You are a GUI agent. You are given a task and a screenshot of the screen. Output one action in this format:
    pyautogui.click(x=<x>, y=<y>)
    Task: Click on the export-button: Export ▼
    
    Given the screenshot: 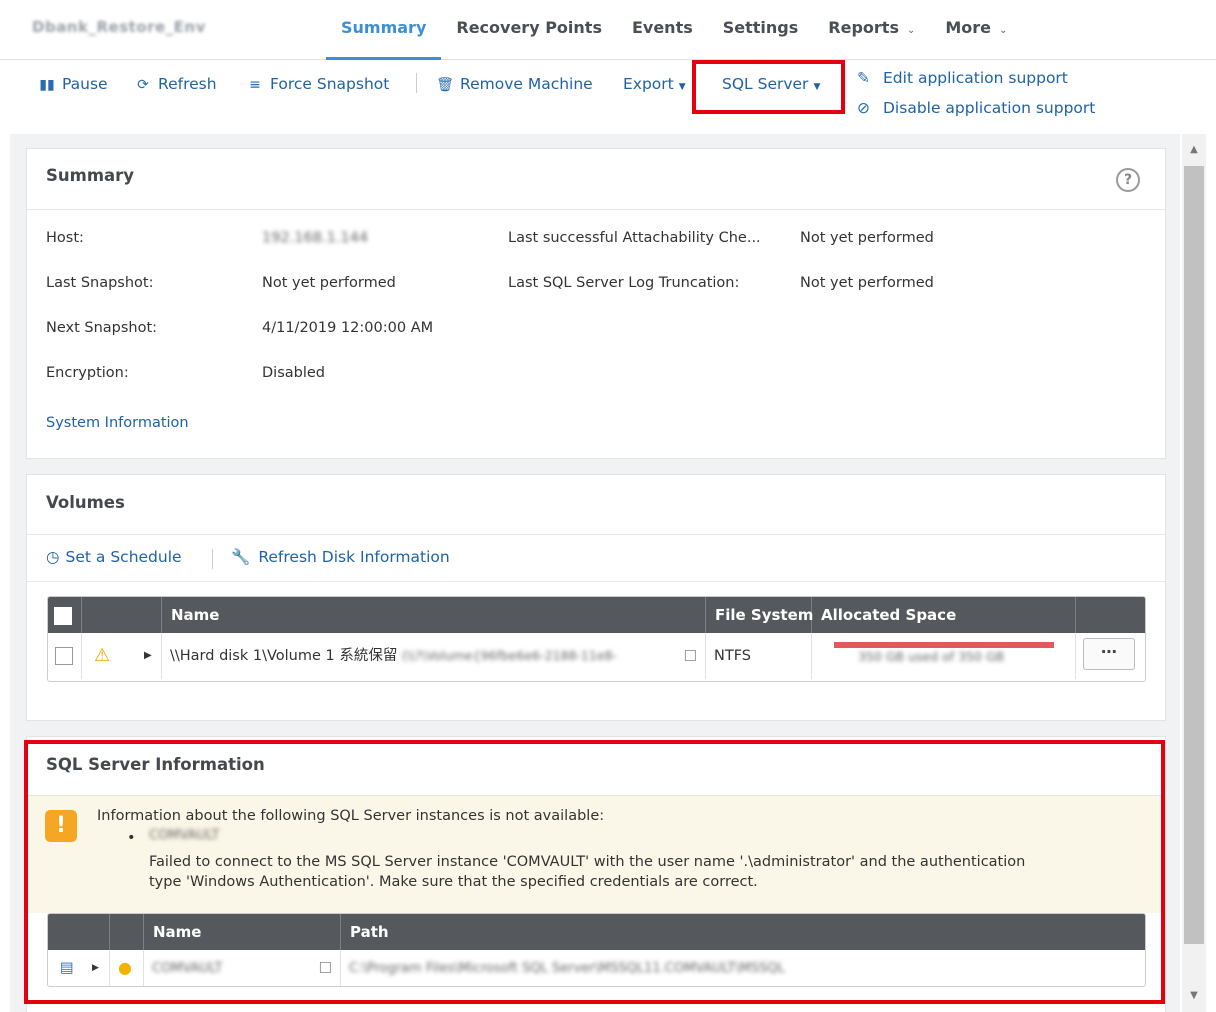 What is the action you would take?
    pyautogui.click(x=654, y=84)
    